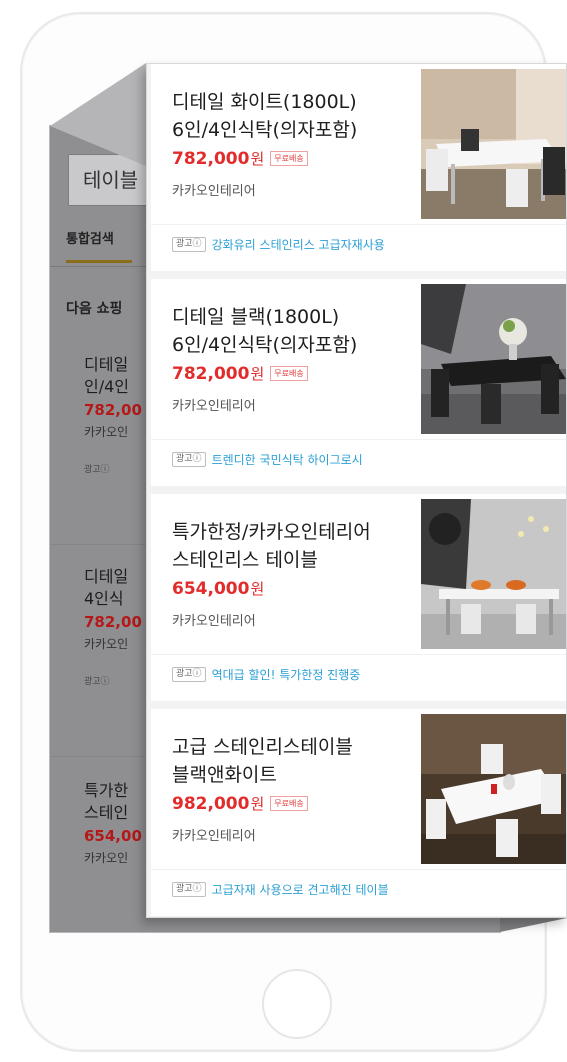 The width and height of the screenshot is (567, 1062). What do you see at coordinates (90, 237) in the screenshot?
I see `tab-integrated-search: 통합검색` at bounding box center [90, 237].